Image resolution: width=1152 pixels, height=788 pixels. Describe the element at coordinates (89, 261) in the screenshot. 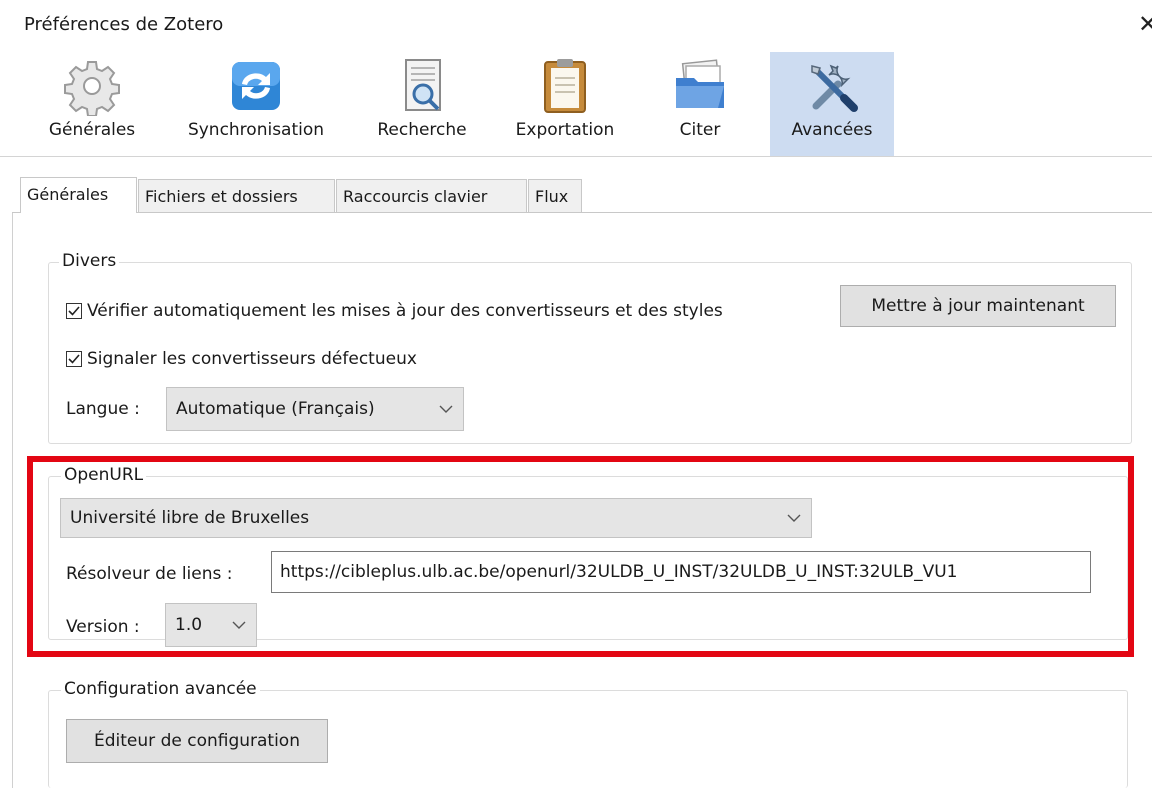

I see `group-legend: Divers` at that location.